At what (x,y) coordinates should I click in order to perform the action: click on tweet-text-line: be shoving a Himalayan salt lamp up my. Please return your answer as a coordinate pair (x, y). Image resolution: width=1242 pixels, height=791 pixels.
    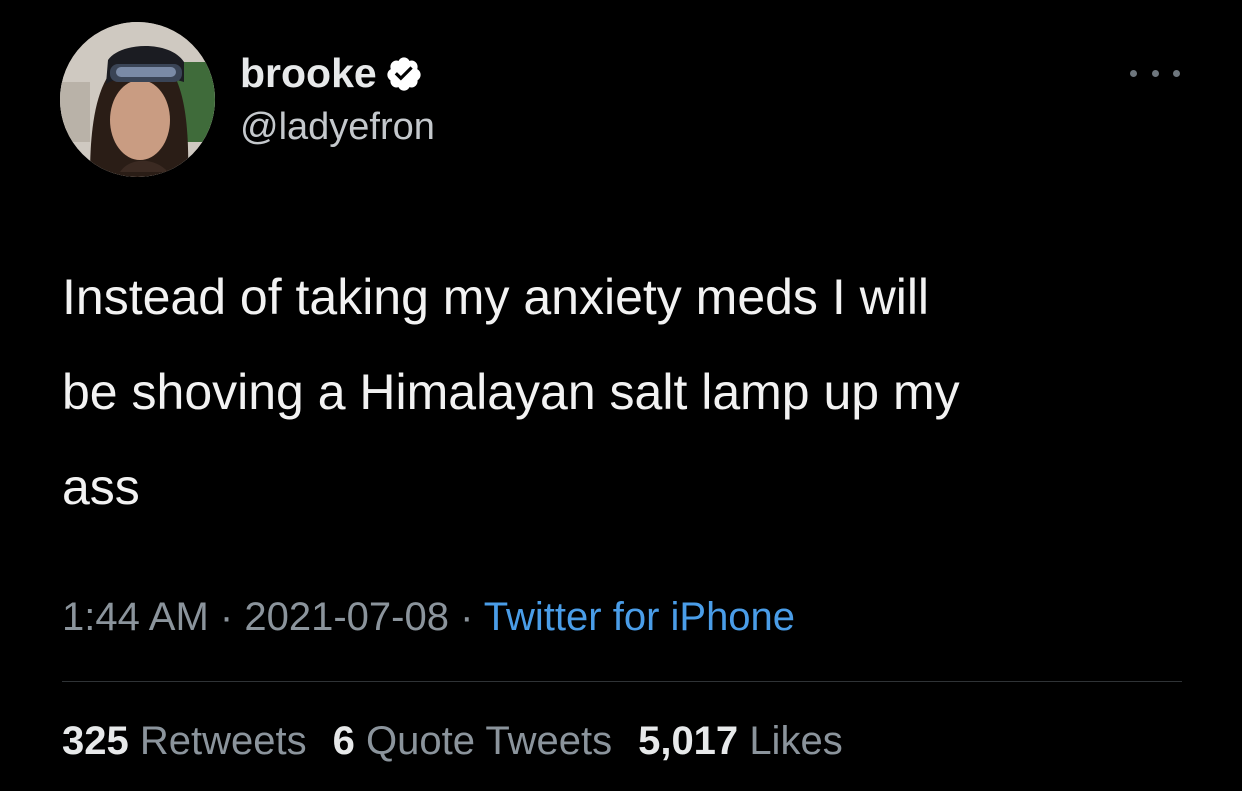
    Looking at the image, I should click on (511, 392).